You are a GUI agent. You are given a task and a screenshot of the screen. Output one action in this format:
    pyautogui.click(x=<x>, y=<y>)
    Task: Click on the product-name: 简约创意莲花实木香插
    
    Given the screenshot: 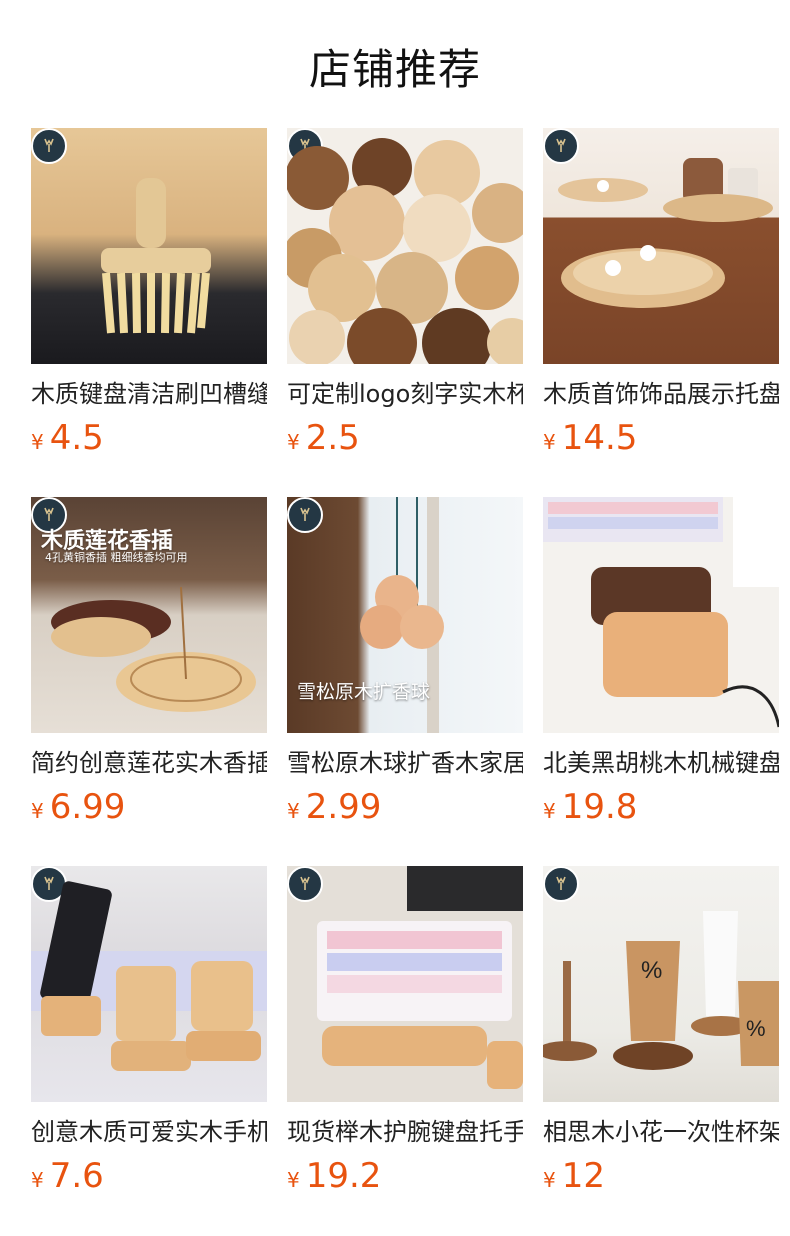 What is the action you would take?
    pyautogui.click(x=149, y=763)
    